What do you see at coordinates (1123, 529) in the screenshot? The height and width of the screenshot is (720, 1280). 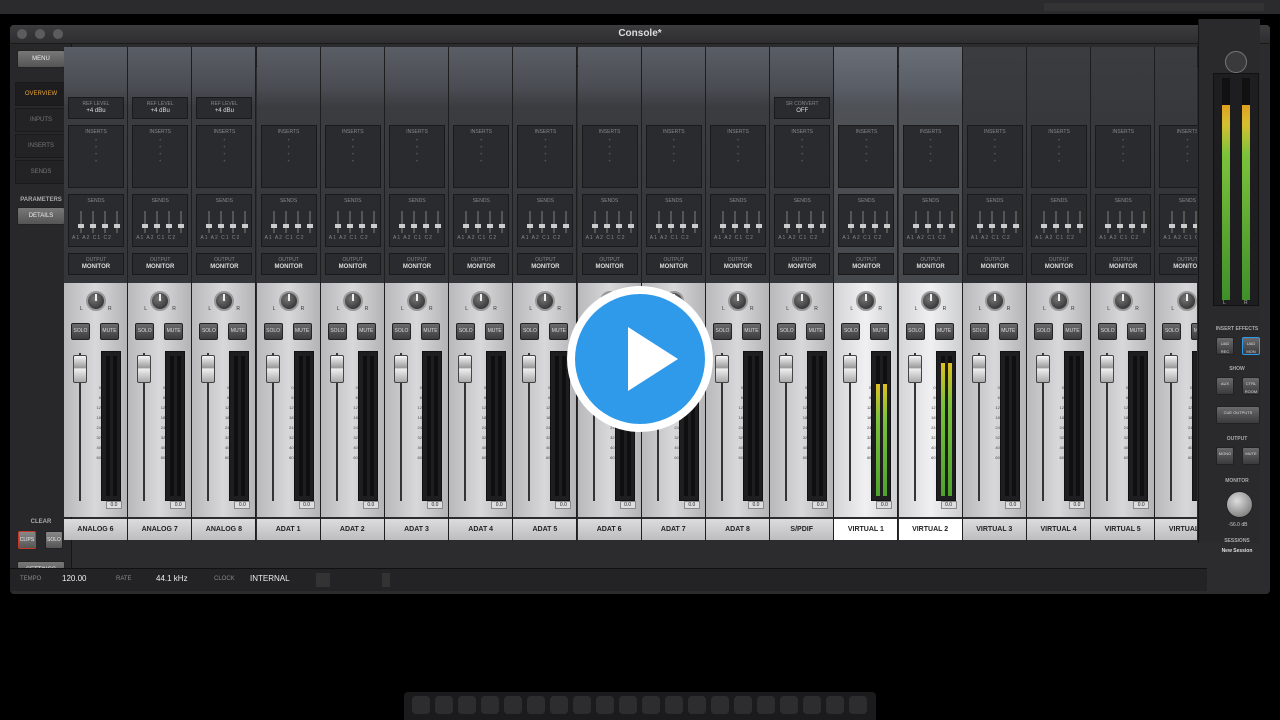 I see `channel-name: VIRTUAL 5` at bounding box center [1123, 529].